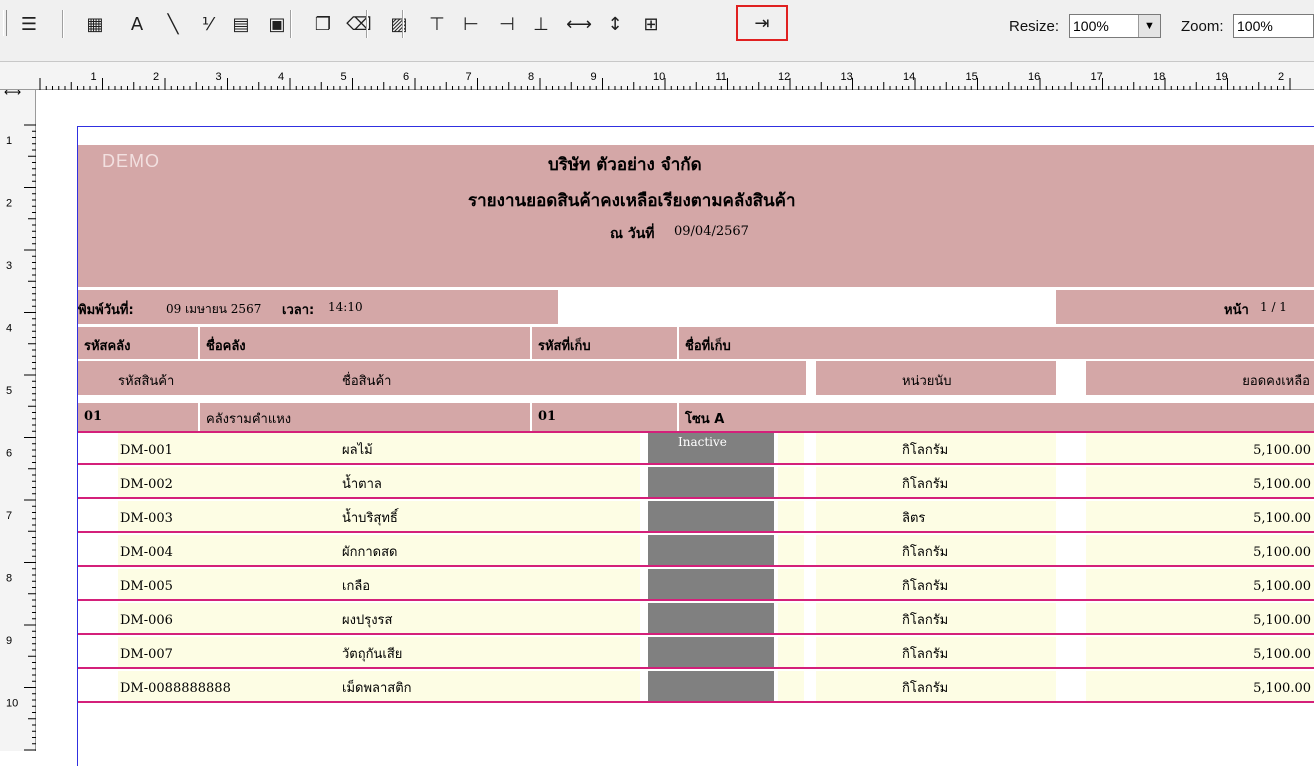 Image resolution: width=1314 pixels, height=766 pixels. Describe the element at coordinates (93, 416) in the screenshot. I see `group-warehouse-code-text: 01` at that location.